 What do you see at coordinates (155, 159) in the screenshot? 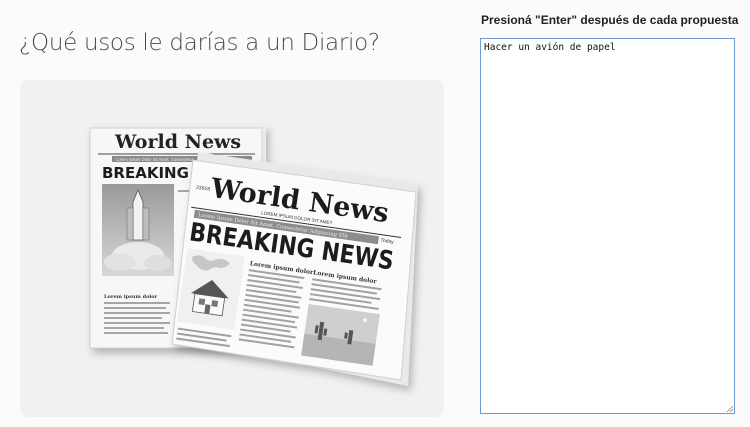
I see `back-subtitle: Lorem Ipsum Dolor Sit Amet, Consectetur` at bounding box center [155, 159].